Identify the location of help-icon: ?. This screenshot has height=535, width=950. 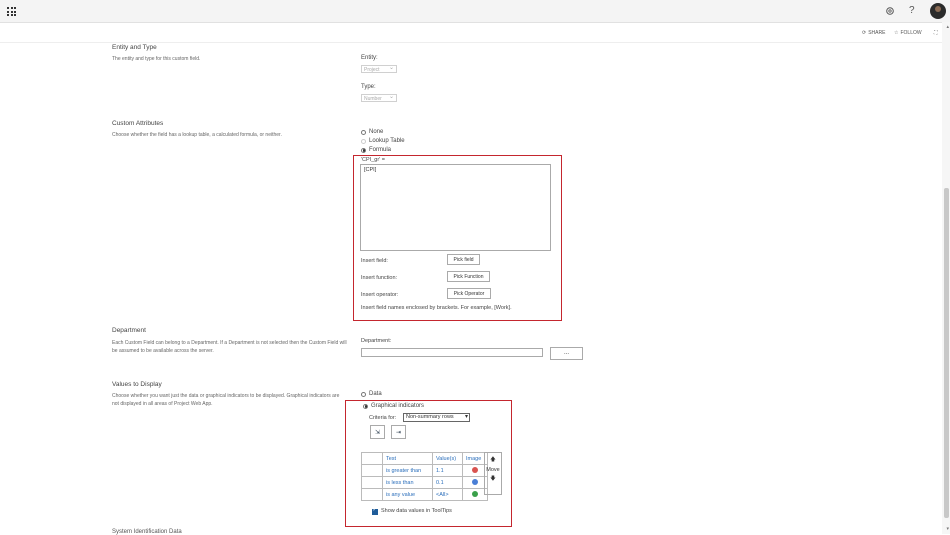
(912, 10).